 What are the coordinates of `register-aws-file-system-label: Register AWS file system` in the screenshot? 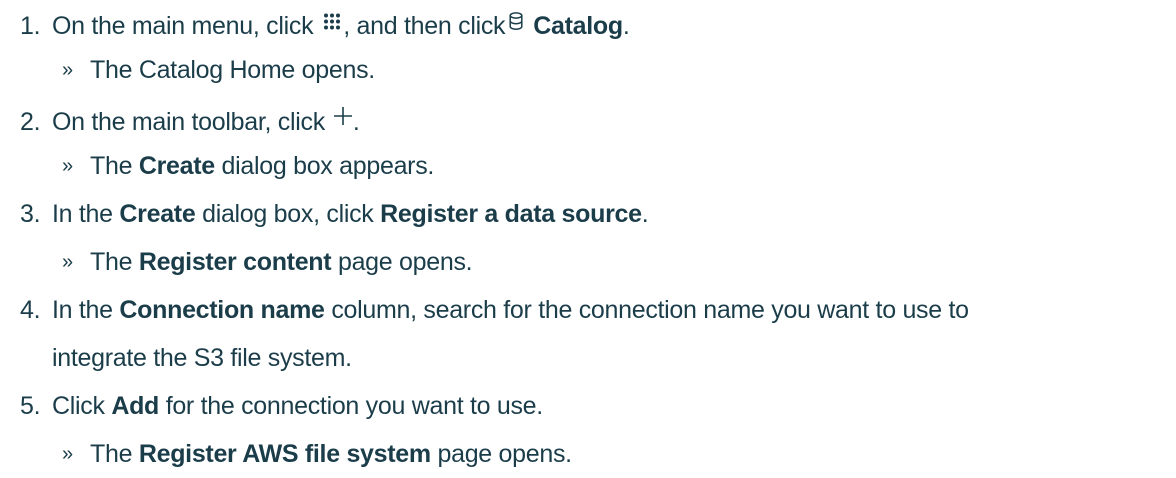 It's located at (284, 454).